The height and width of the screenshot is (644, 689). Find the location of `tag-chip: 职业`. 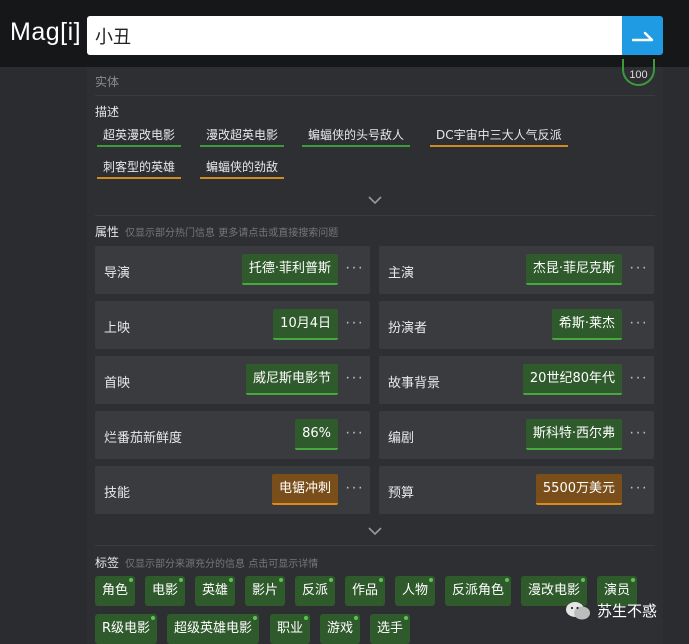

tag-chip: 职业 is located at coordinates (290, 629).